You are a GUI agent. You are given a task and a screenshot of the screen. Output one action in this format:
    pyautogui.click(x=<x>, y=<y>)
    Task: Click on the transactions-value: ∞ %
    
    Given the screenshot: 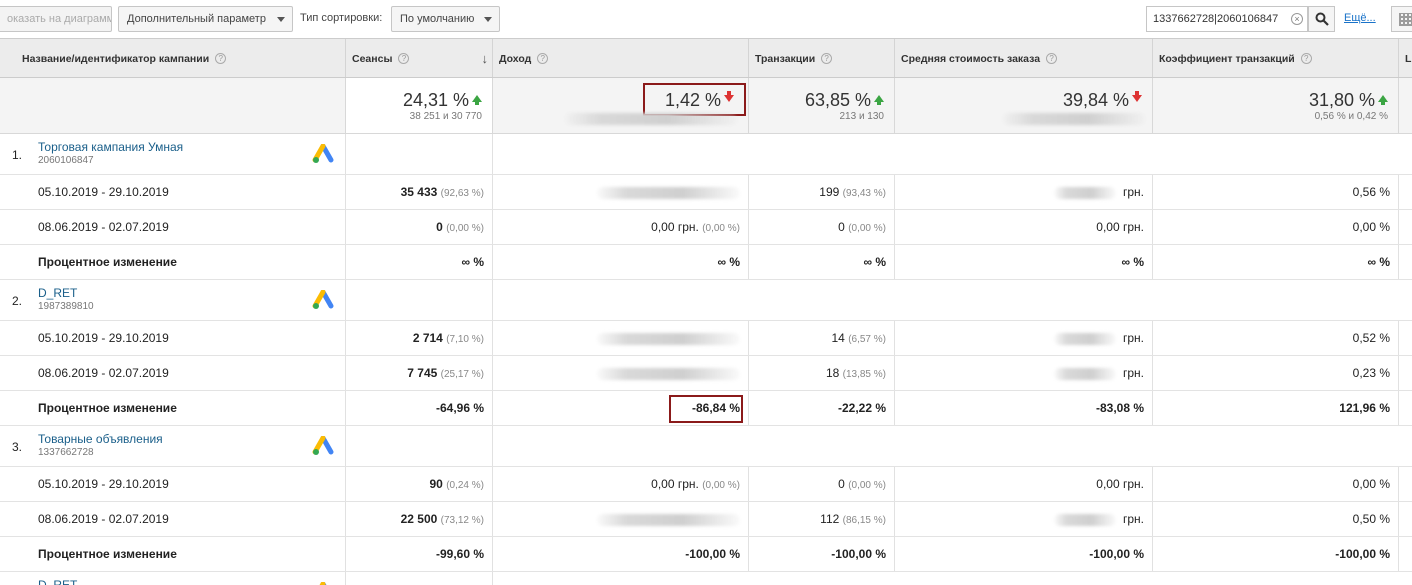 What is the action you would take?
    pyautogui.click(x=874, y=262)
    